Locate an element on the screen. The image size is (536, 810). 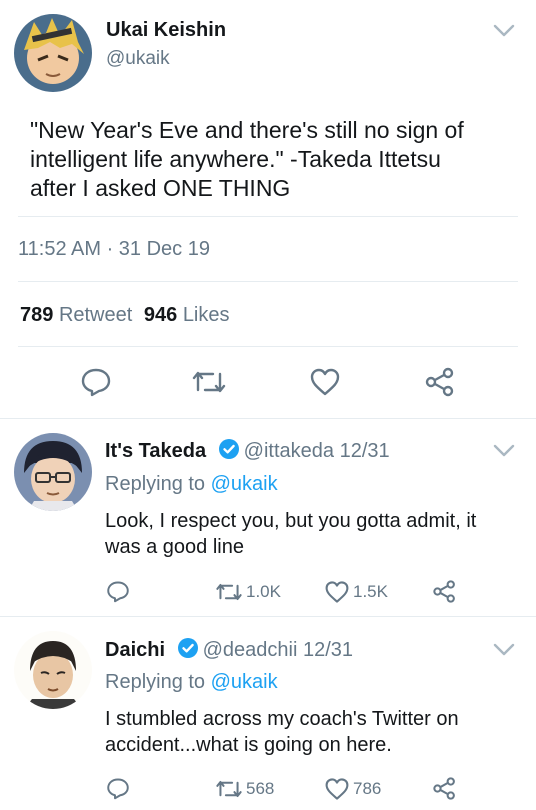
like-count: 1.5K is located at coordinates (370, 591).